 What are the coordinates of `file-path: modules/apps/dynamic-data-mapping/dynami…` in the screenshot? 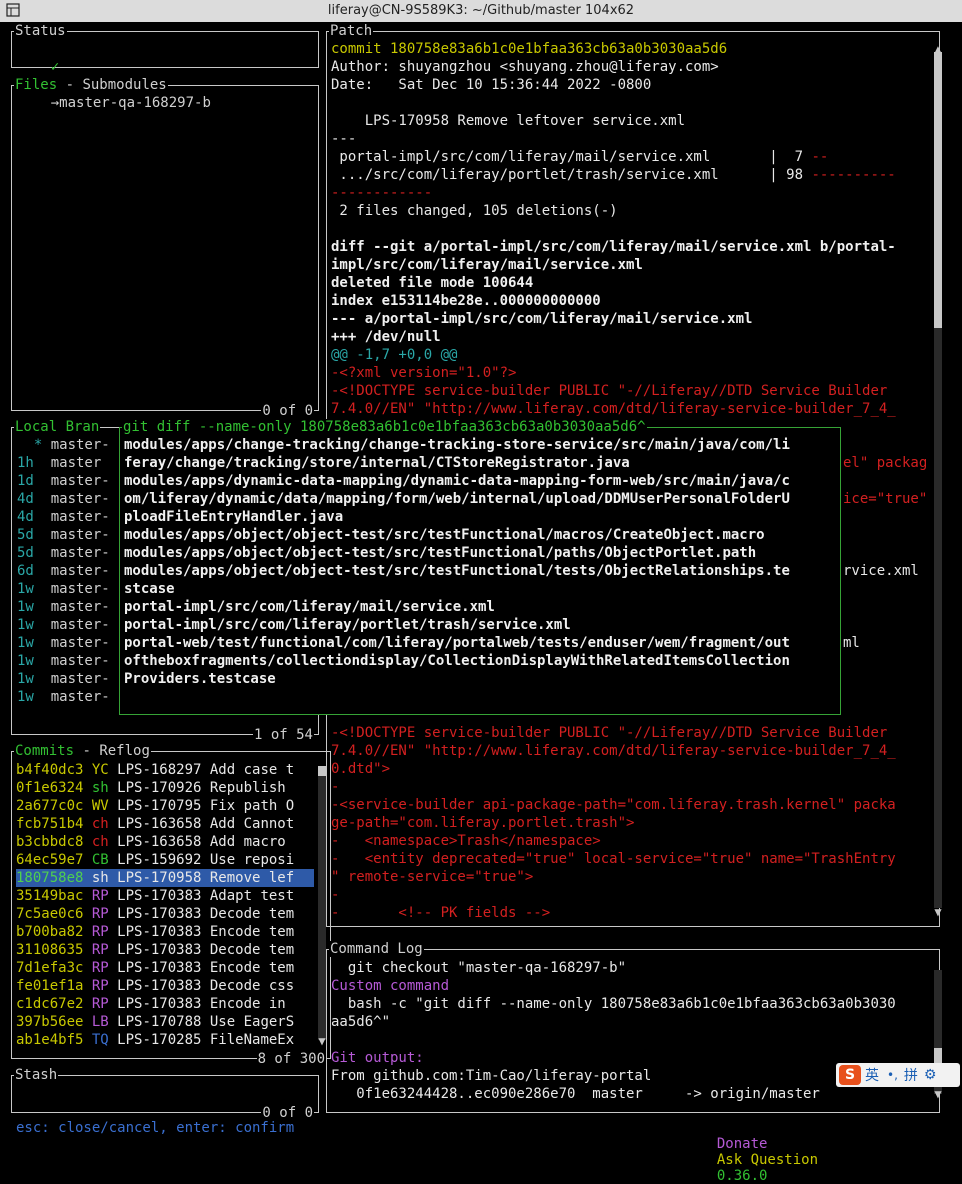 It's located at (481, 481).